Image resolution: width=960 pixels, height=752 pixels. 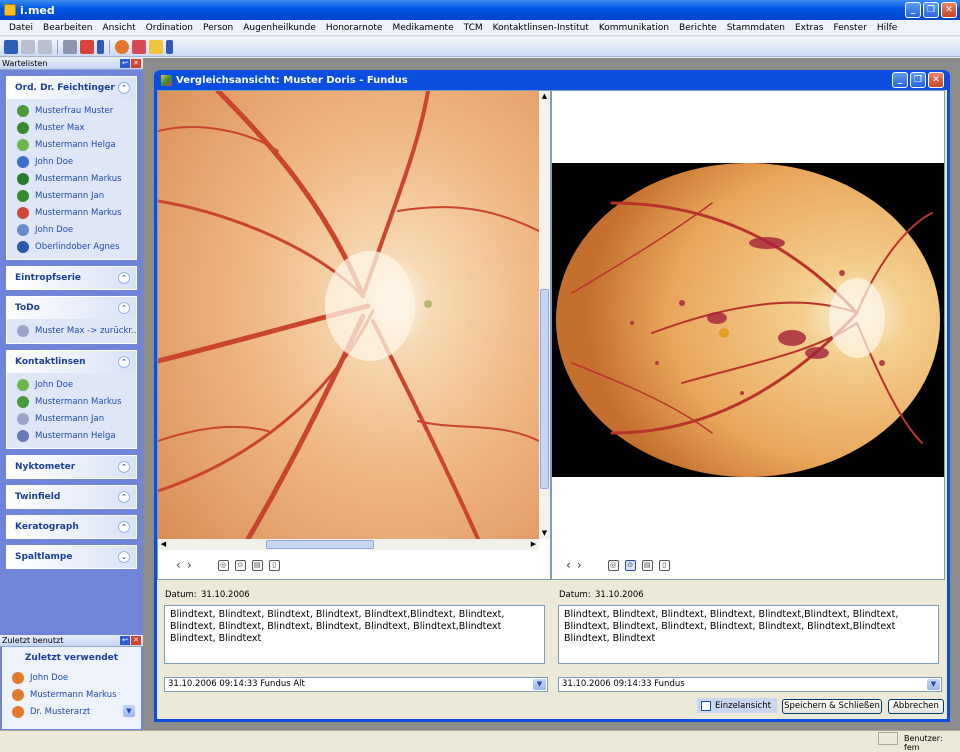 What do you see at coordinates (45, 46) in the screenshot?
I see `delete-icon` at bounding box center [45, 46].